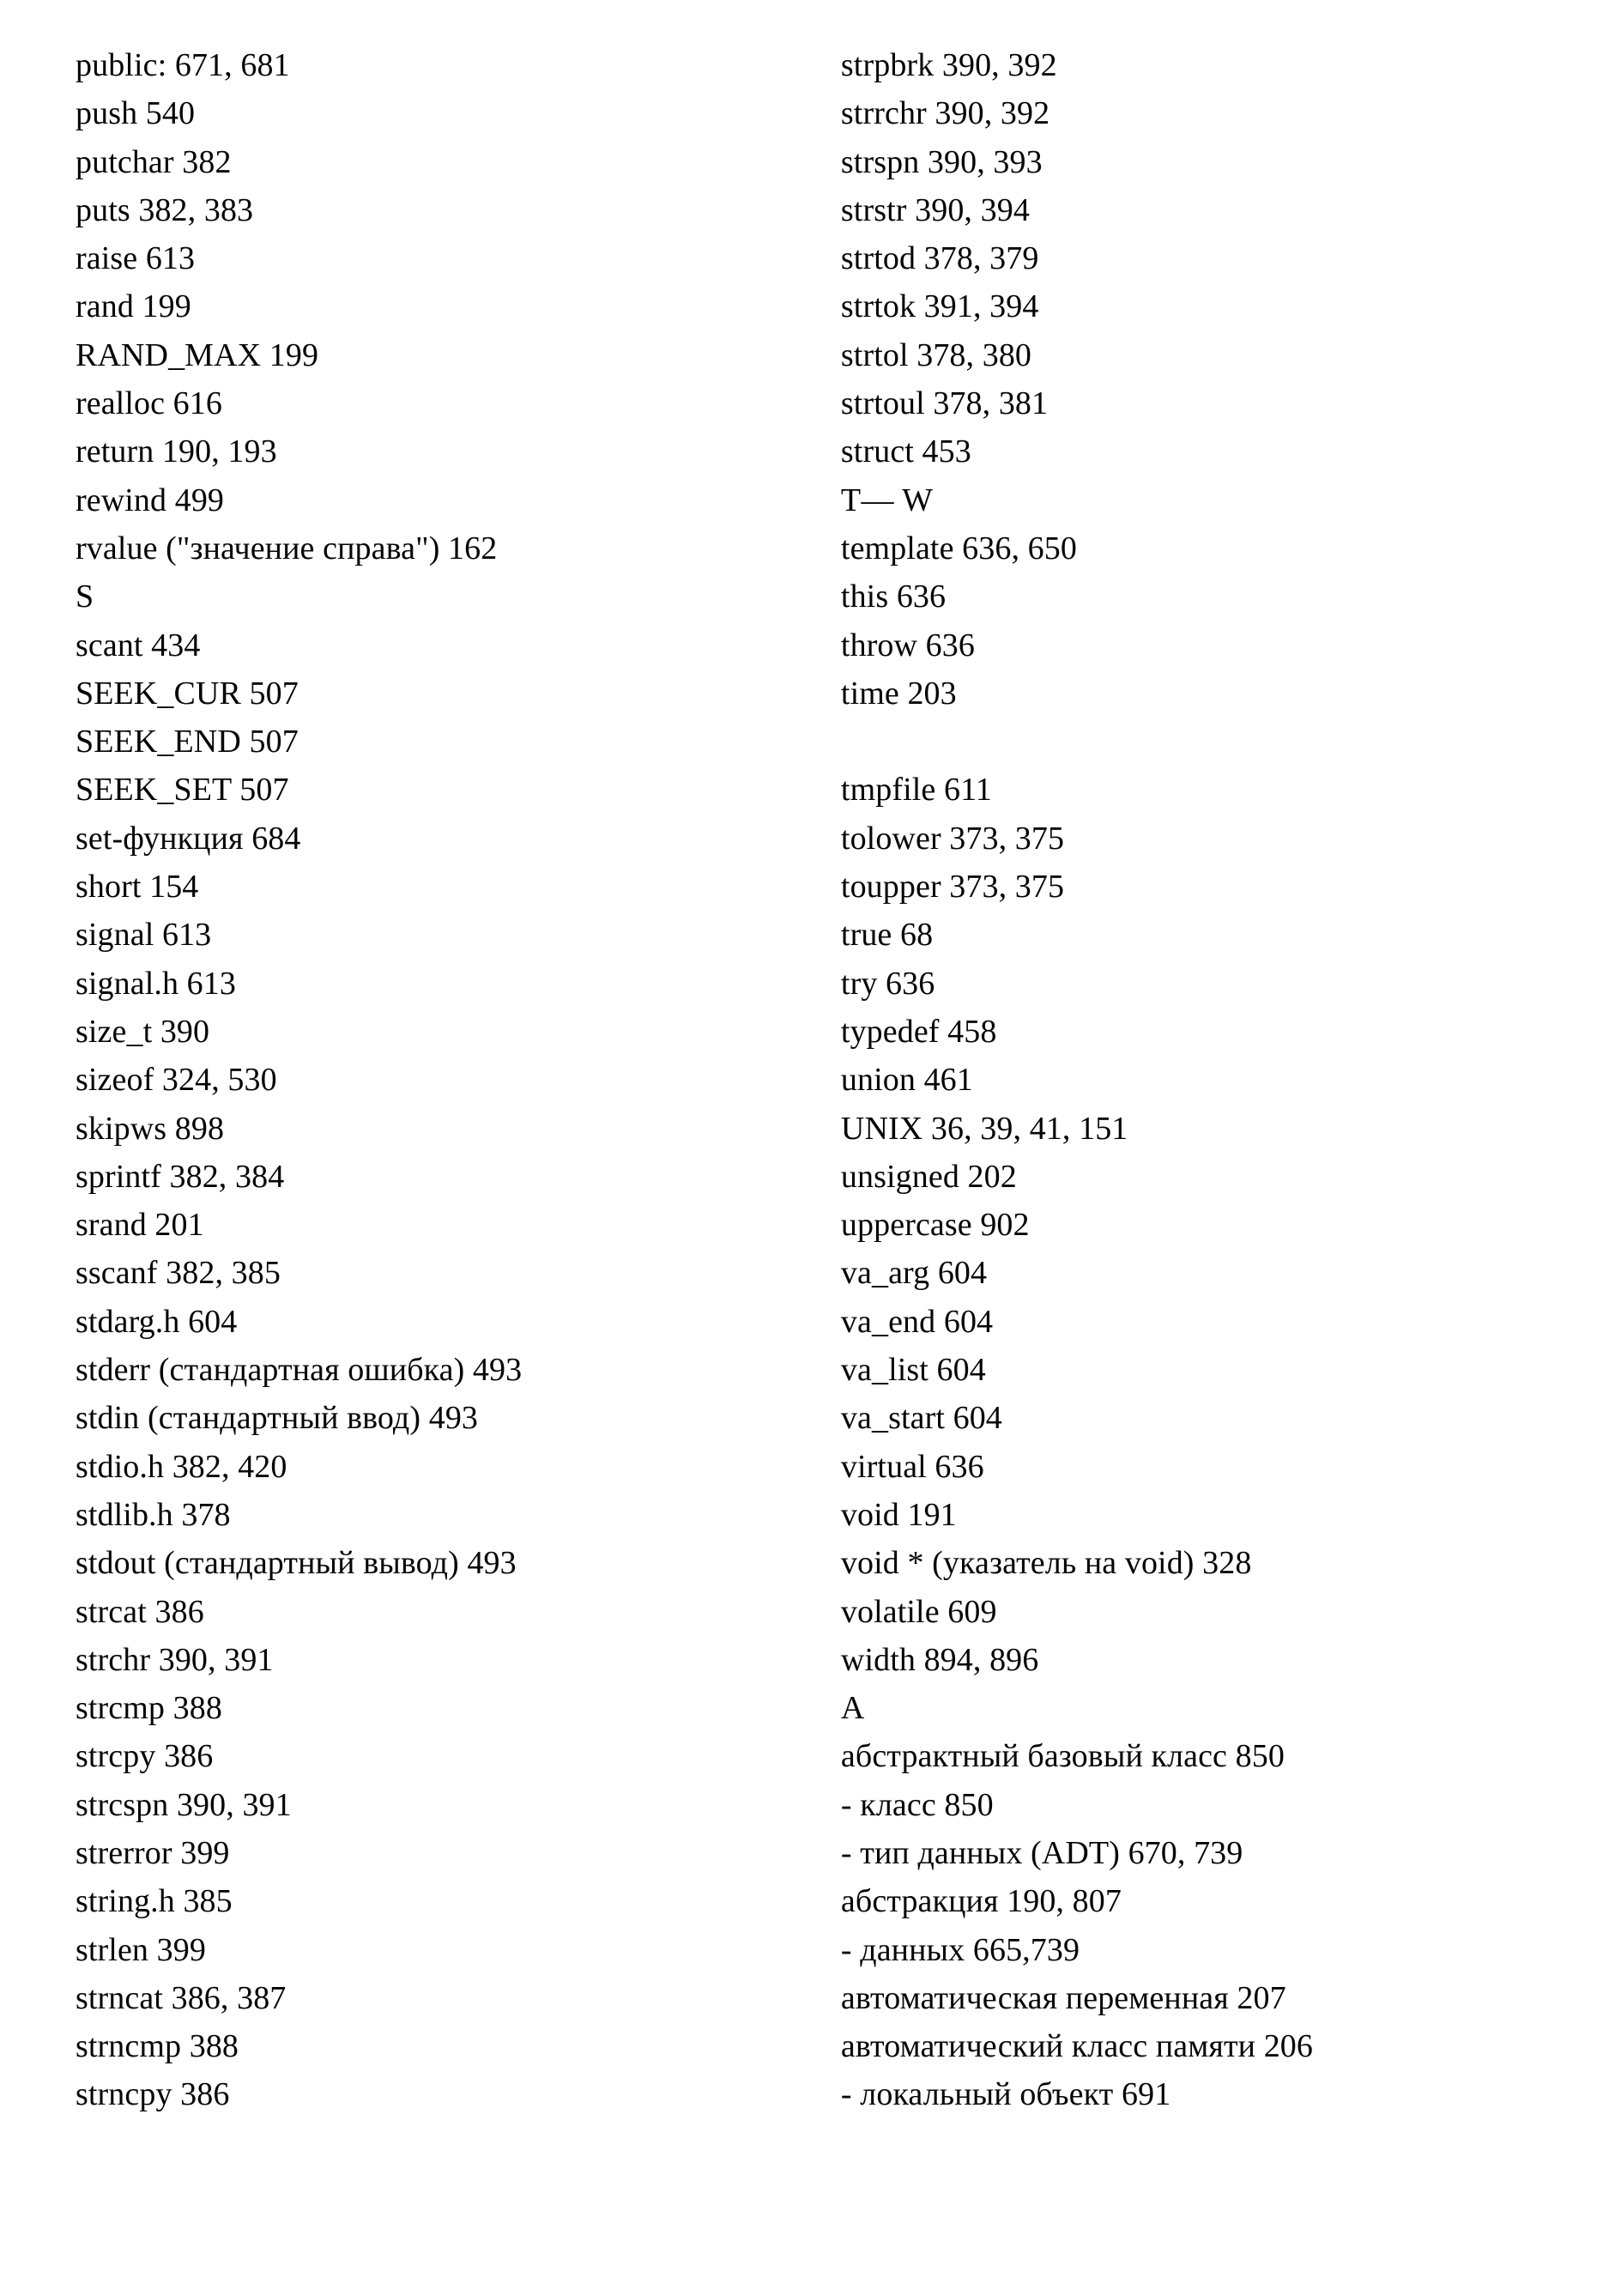 The image size is (1609, 2296). What do you see at coordinates (893, 597) in the screenshot?
I see `index-entry: this 636` at bounding box center [893, 597].